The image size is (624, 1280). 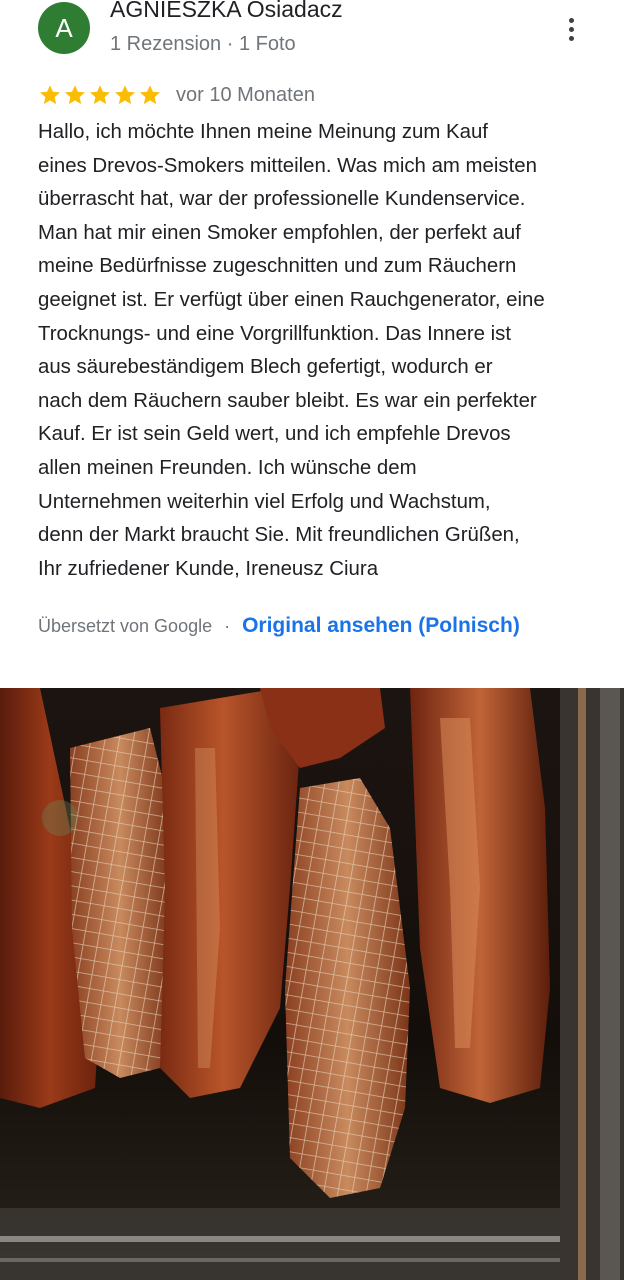 What do you see at coordinates (381, 626) in the screenshot?
I see `view-original-link: Original ansehen (Polnisch)` at bounding box center [381, 626].